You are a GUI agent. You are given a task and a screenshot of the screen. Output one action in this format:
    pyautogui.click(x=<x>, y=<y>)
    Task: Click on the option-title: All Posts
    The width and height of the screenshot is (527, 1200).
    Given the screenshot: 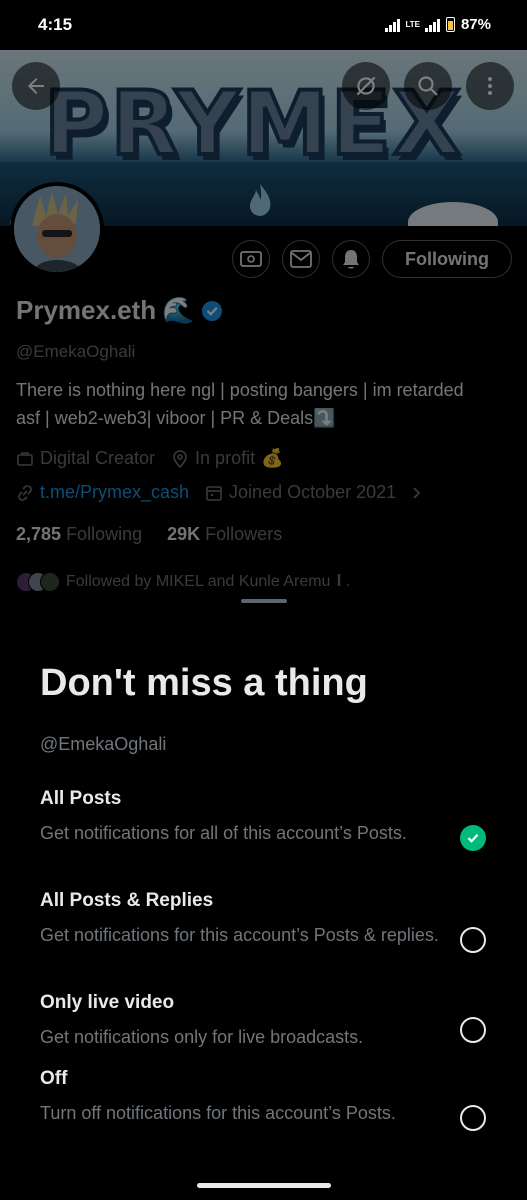 What is the action you would take?
    pyautogui.click(x=81, y=798)
    